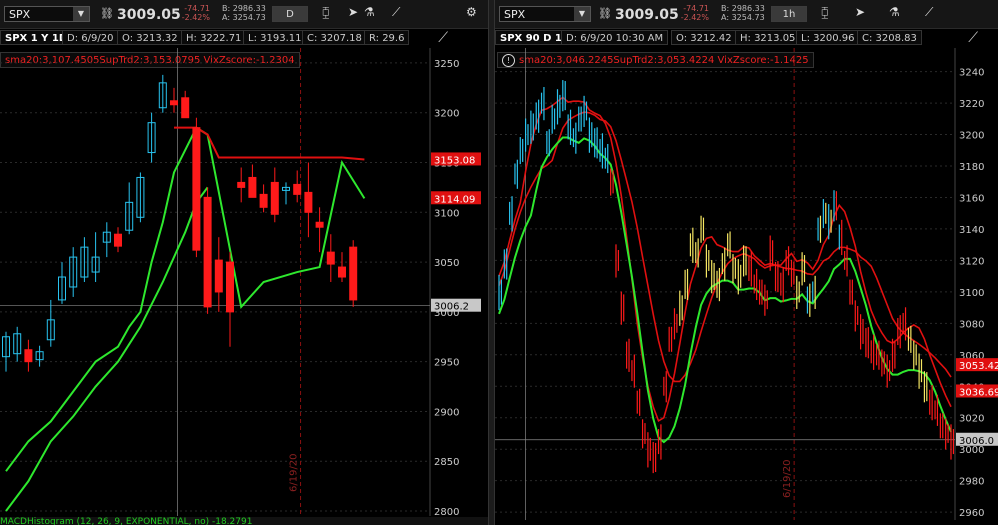 This screenshot has height=525, width=998. Describe the element at coordinates (446, 114) in the screenshot. I see `left-y-tick-label: 3200` at that location.